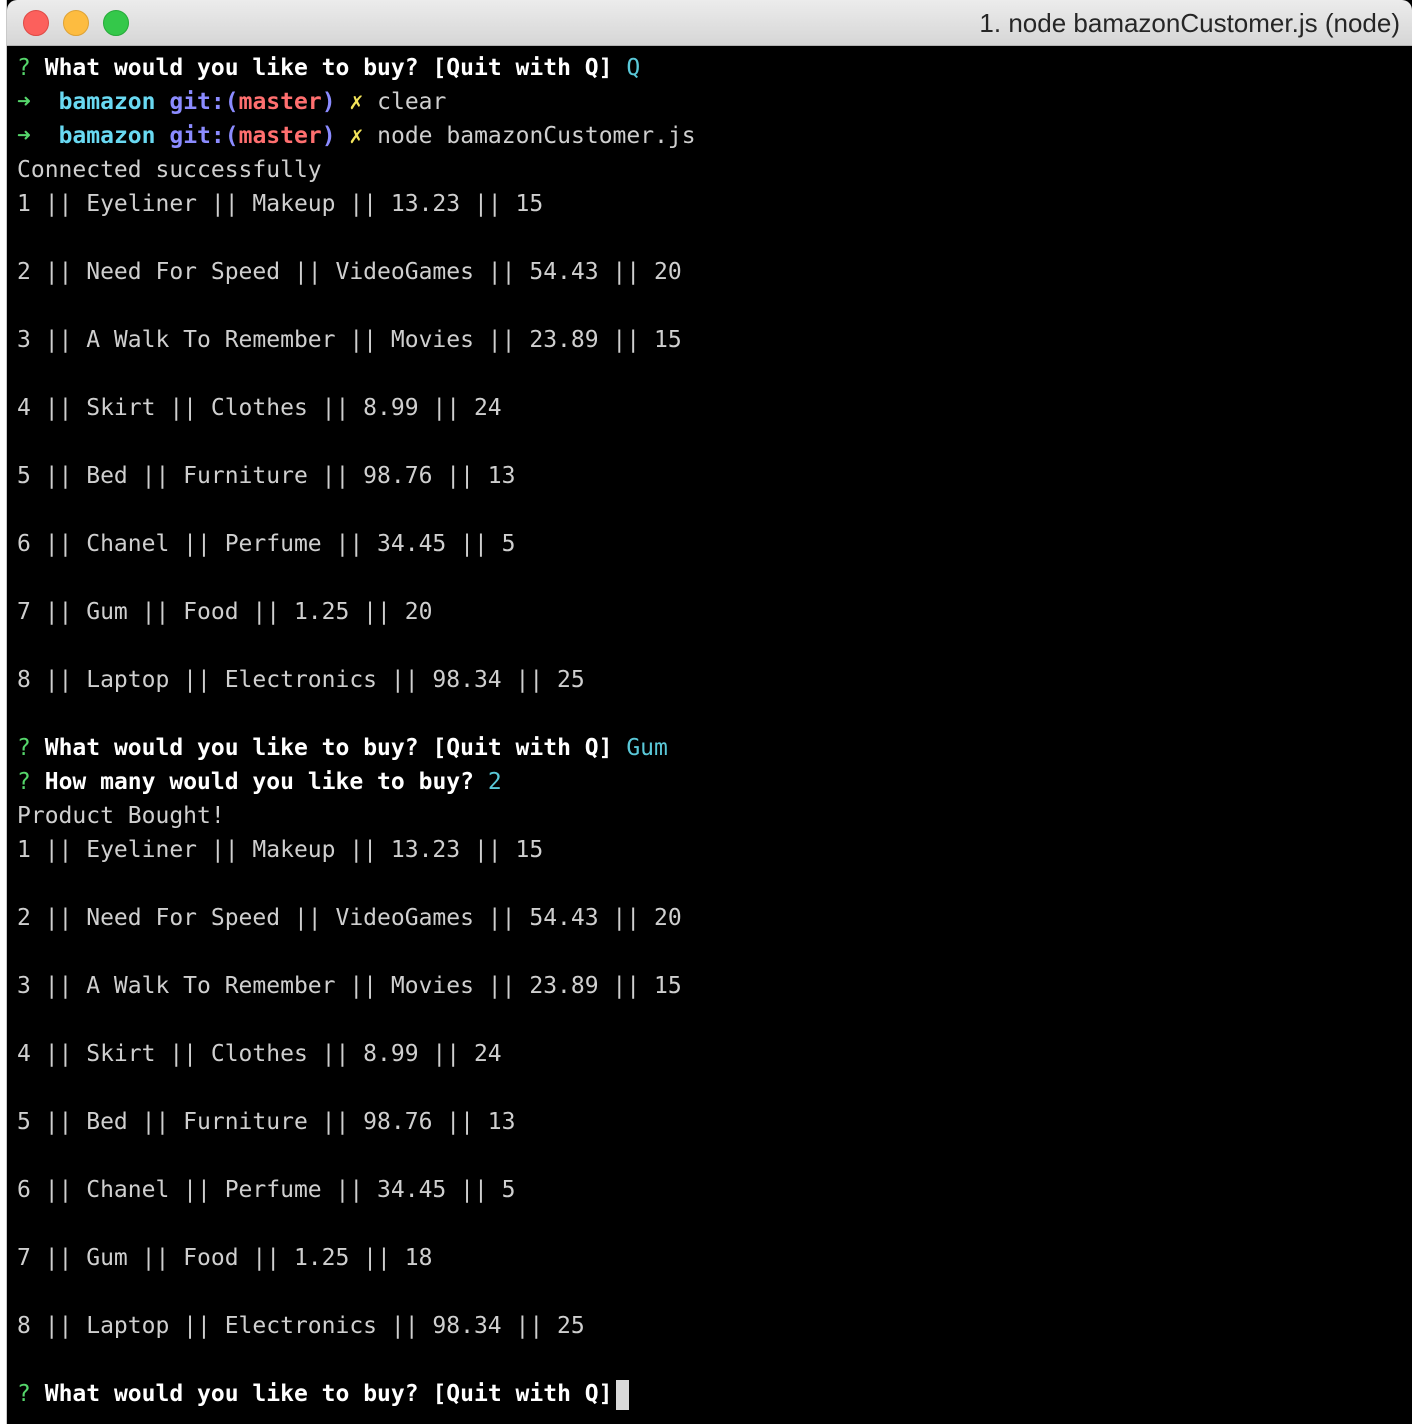  I want to click on prompt-answer: 2, so click(494, 782).